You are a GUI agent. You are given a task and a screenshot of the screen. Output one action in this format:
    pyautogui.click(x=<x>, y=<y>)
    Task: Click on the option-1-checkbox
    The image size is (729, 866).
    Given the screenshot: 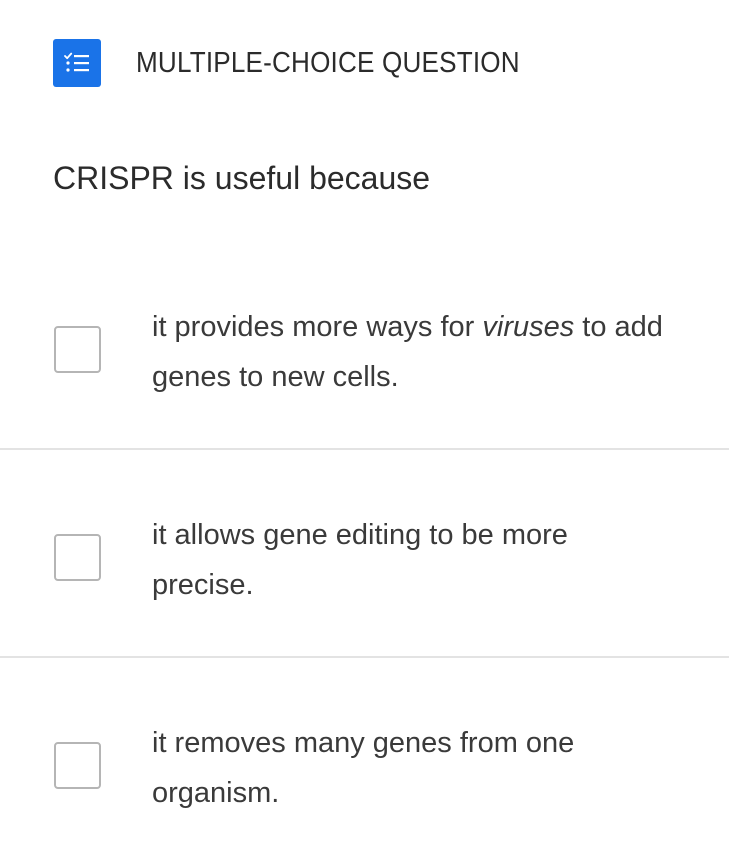 What is the action you would take?
    pyautogui.click(x=77, y=349)
    